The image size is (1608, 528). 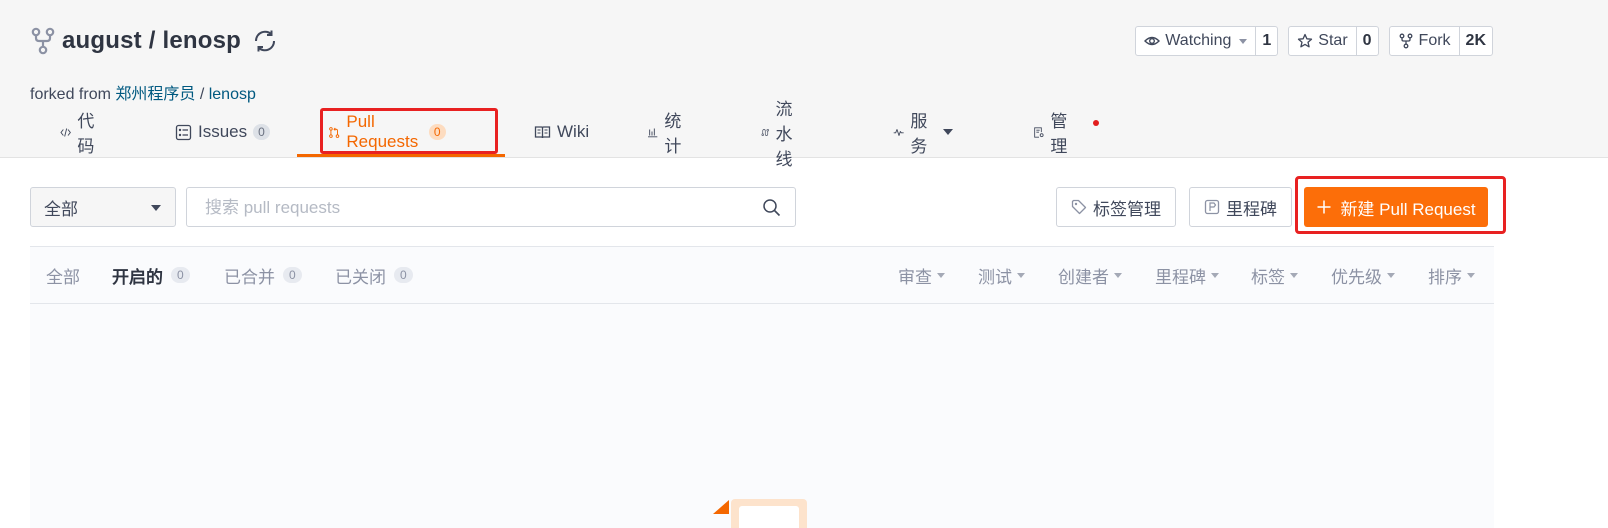 What do you see at coordinates (103, 207) in the screenshot?
I see `scope-select: 全部` at bounding box center [103, 207].